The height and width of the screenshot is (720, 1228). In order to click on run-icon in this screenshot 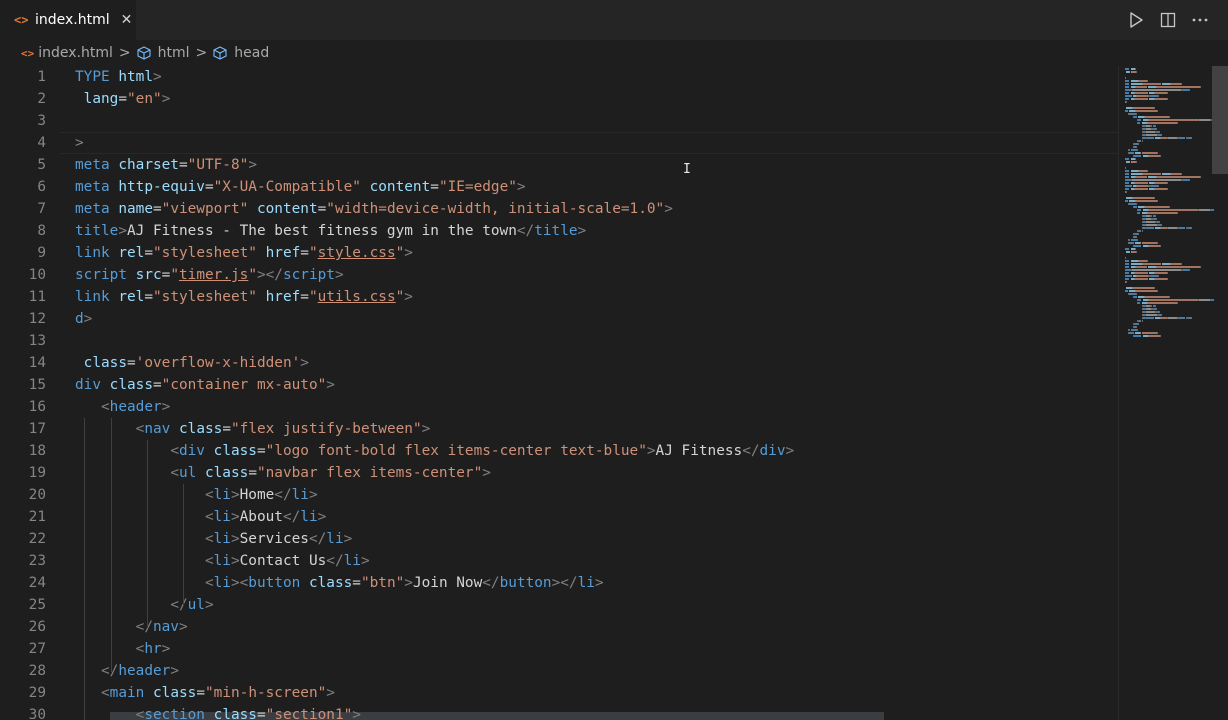, I will do `click(1136, 20)`.